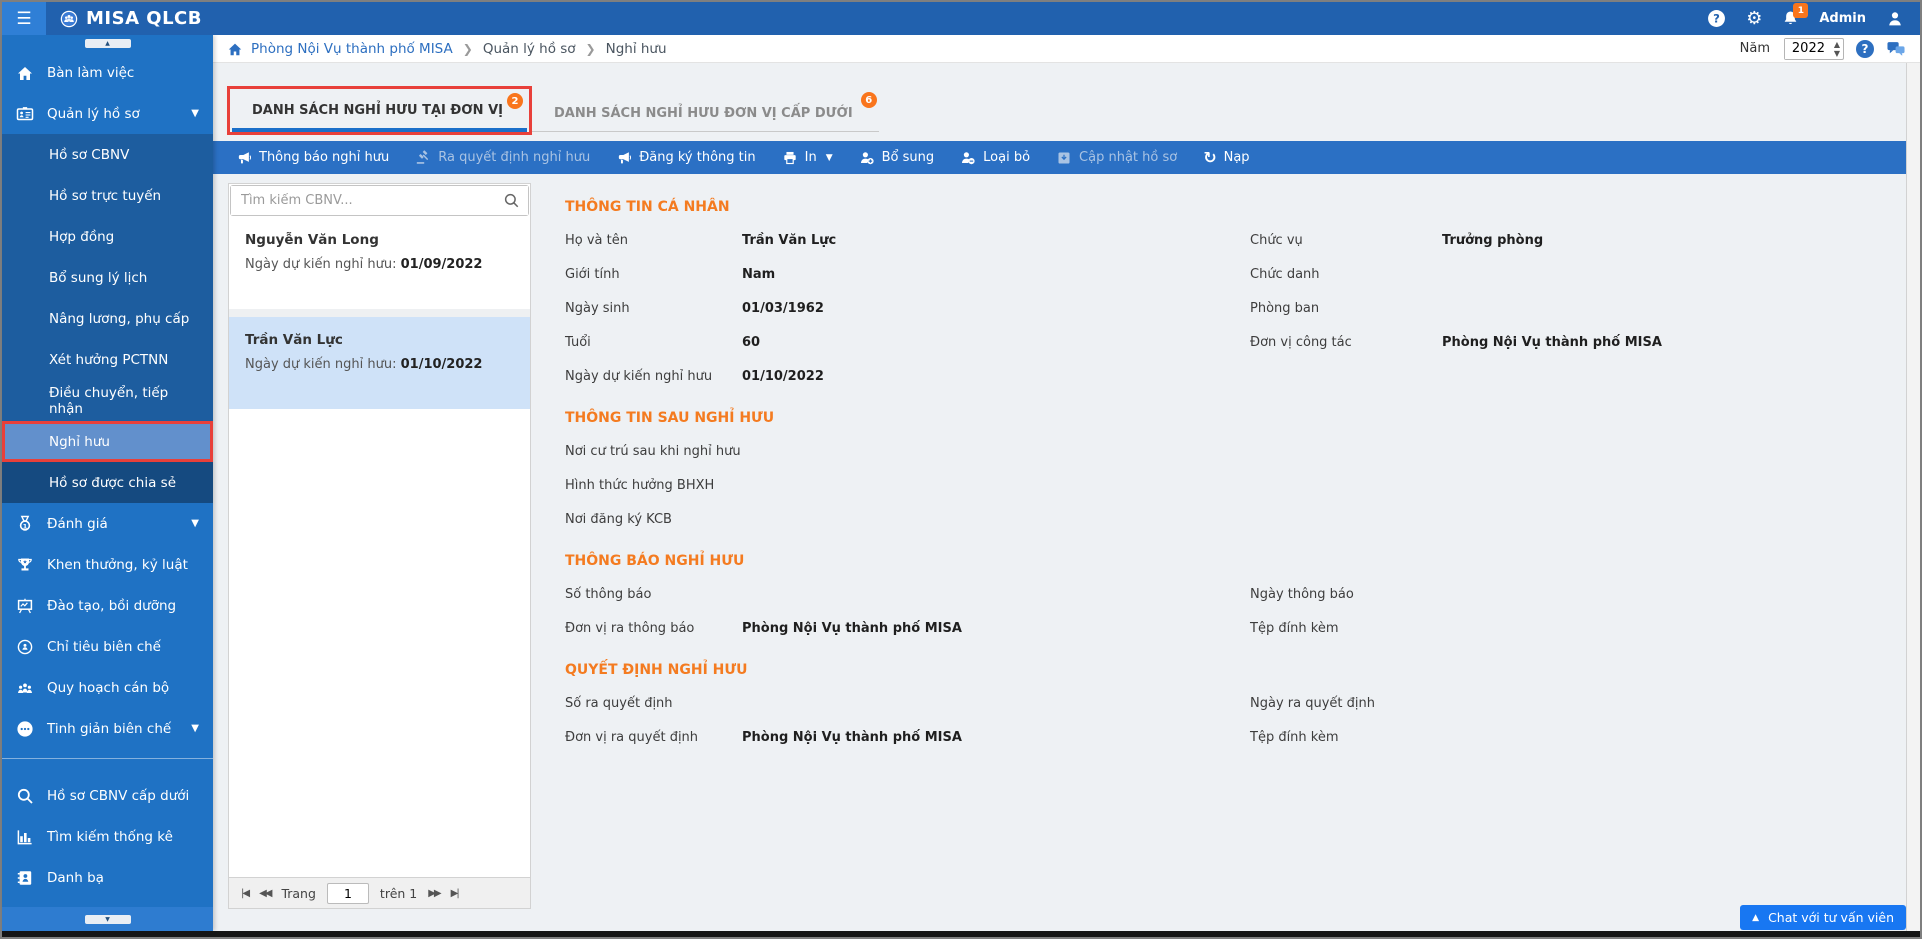 Image resolution: width=1922 pixels, height=939 pixels. I want to click on field-label: Giới tính, so click(592, 274).